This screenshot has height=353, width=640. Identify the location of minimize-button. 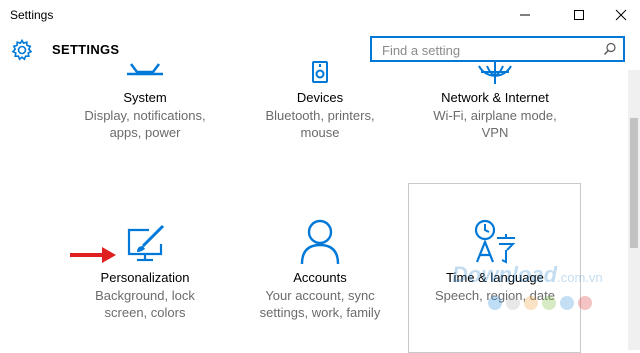
(525, 15).